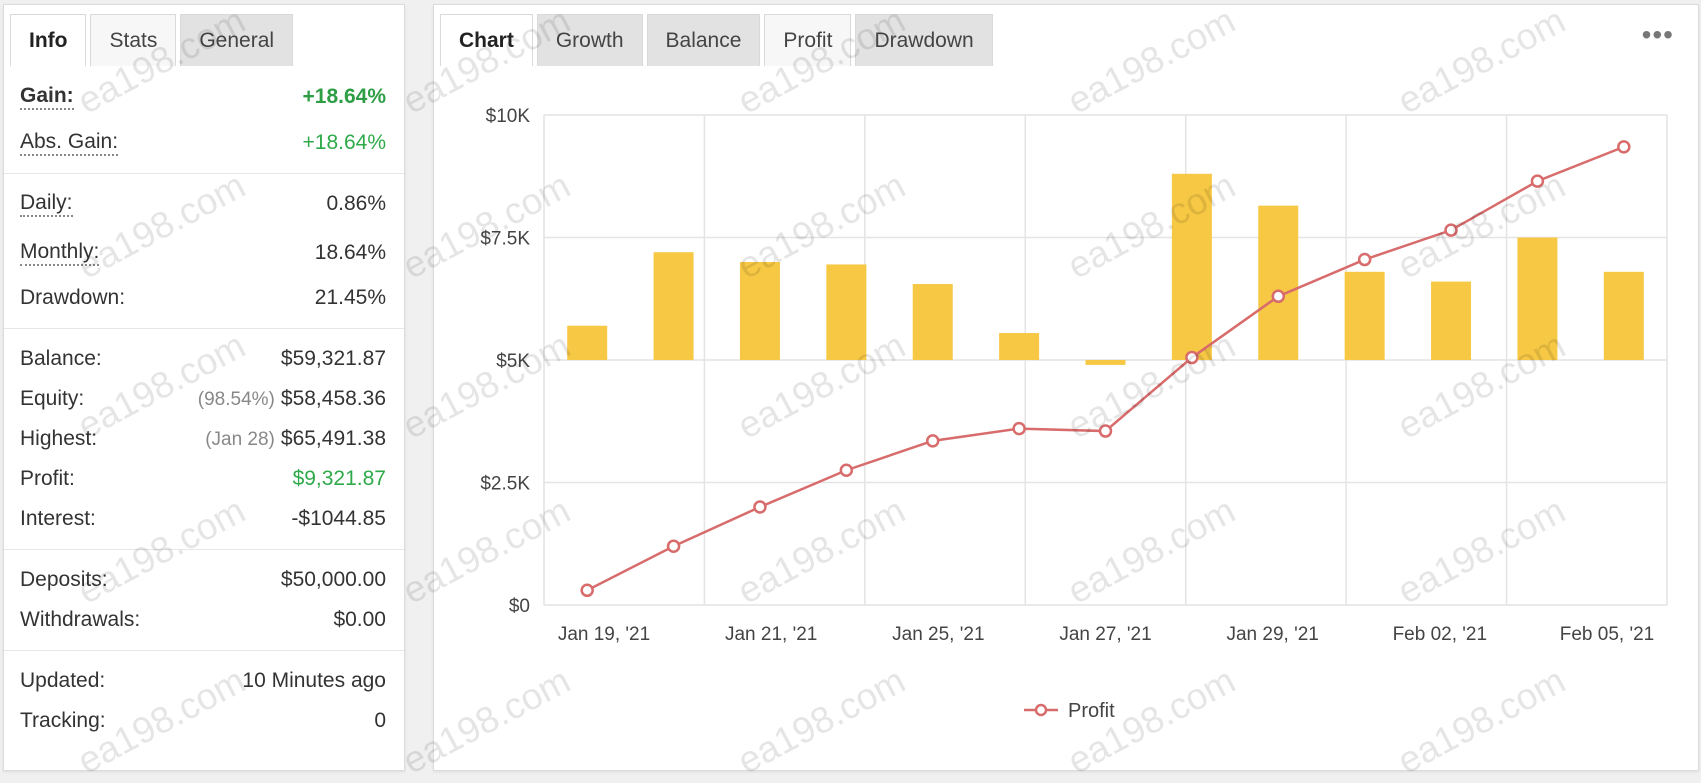 This screenshot has width=1701, height=783. What do you see at coordinates (314, 680) in the screenshot?
I see `updated-value: 10 Minutes ago` at bounding box center [314, 680].